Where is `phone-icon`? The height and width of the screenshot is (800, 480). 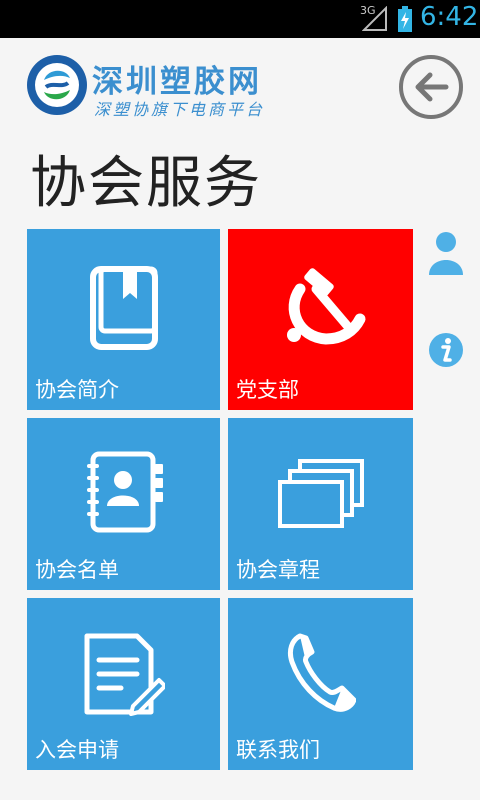
phone-icon is located at coordinates (321, 672).